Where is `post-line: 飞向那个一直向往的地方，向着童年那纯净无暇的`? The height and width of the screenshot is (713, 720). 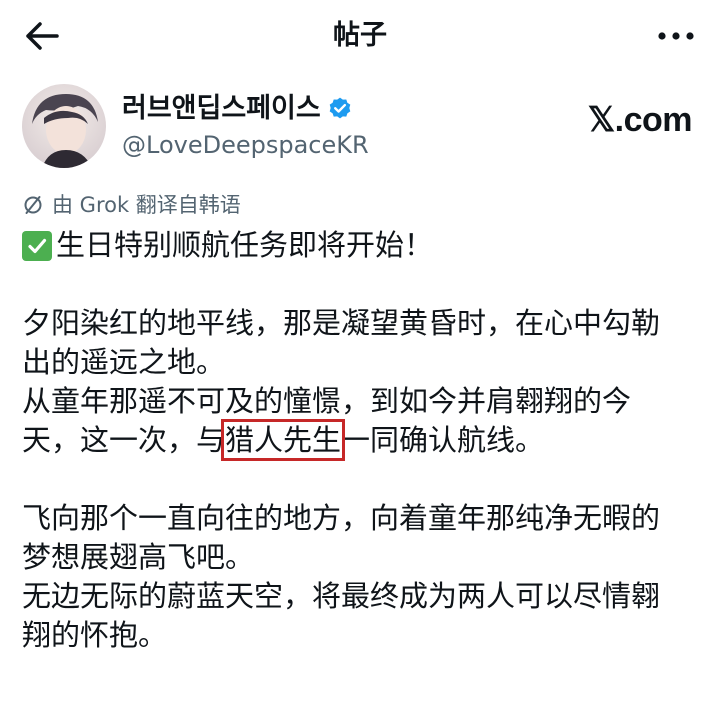
post-line: 飞向那个一直向往的地方，向着童年那纯净无暇的 is located at coordinates (341, 518).